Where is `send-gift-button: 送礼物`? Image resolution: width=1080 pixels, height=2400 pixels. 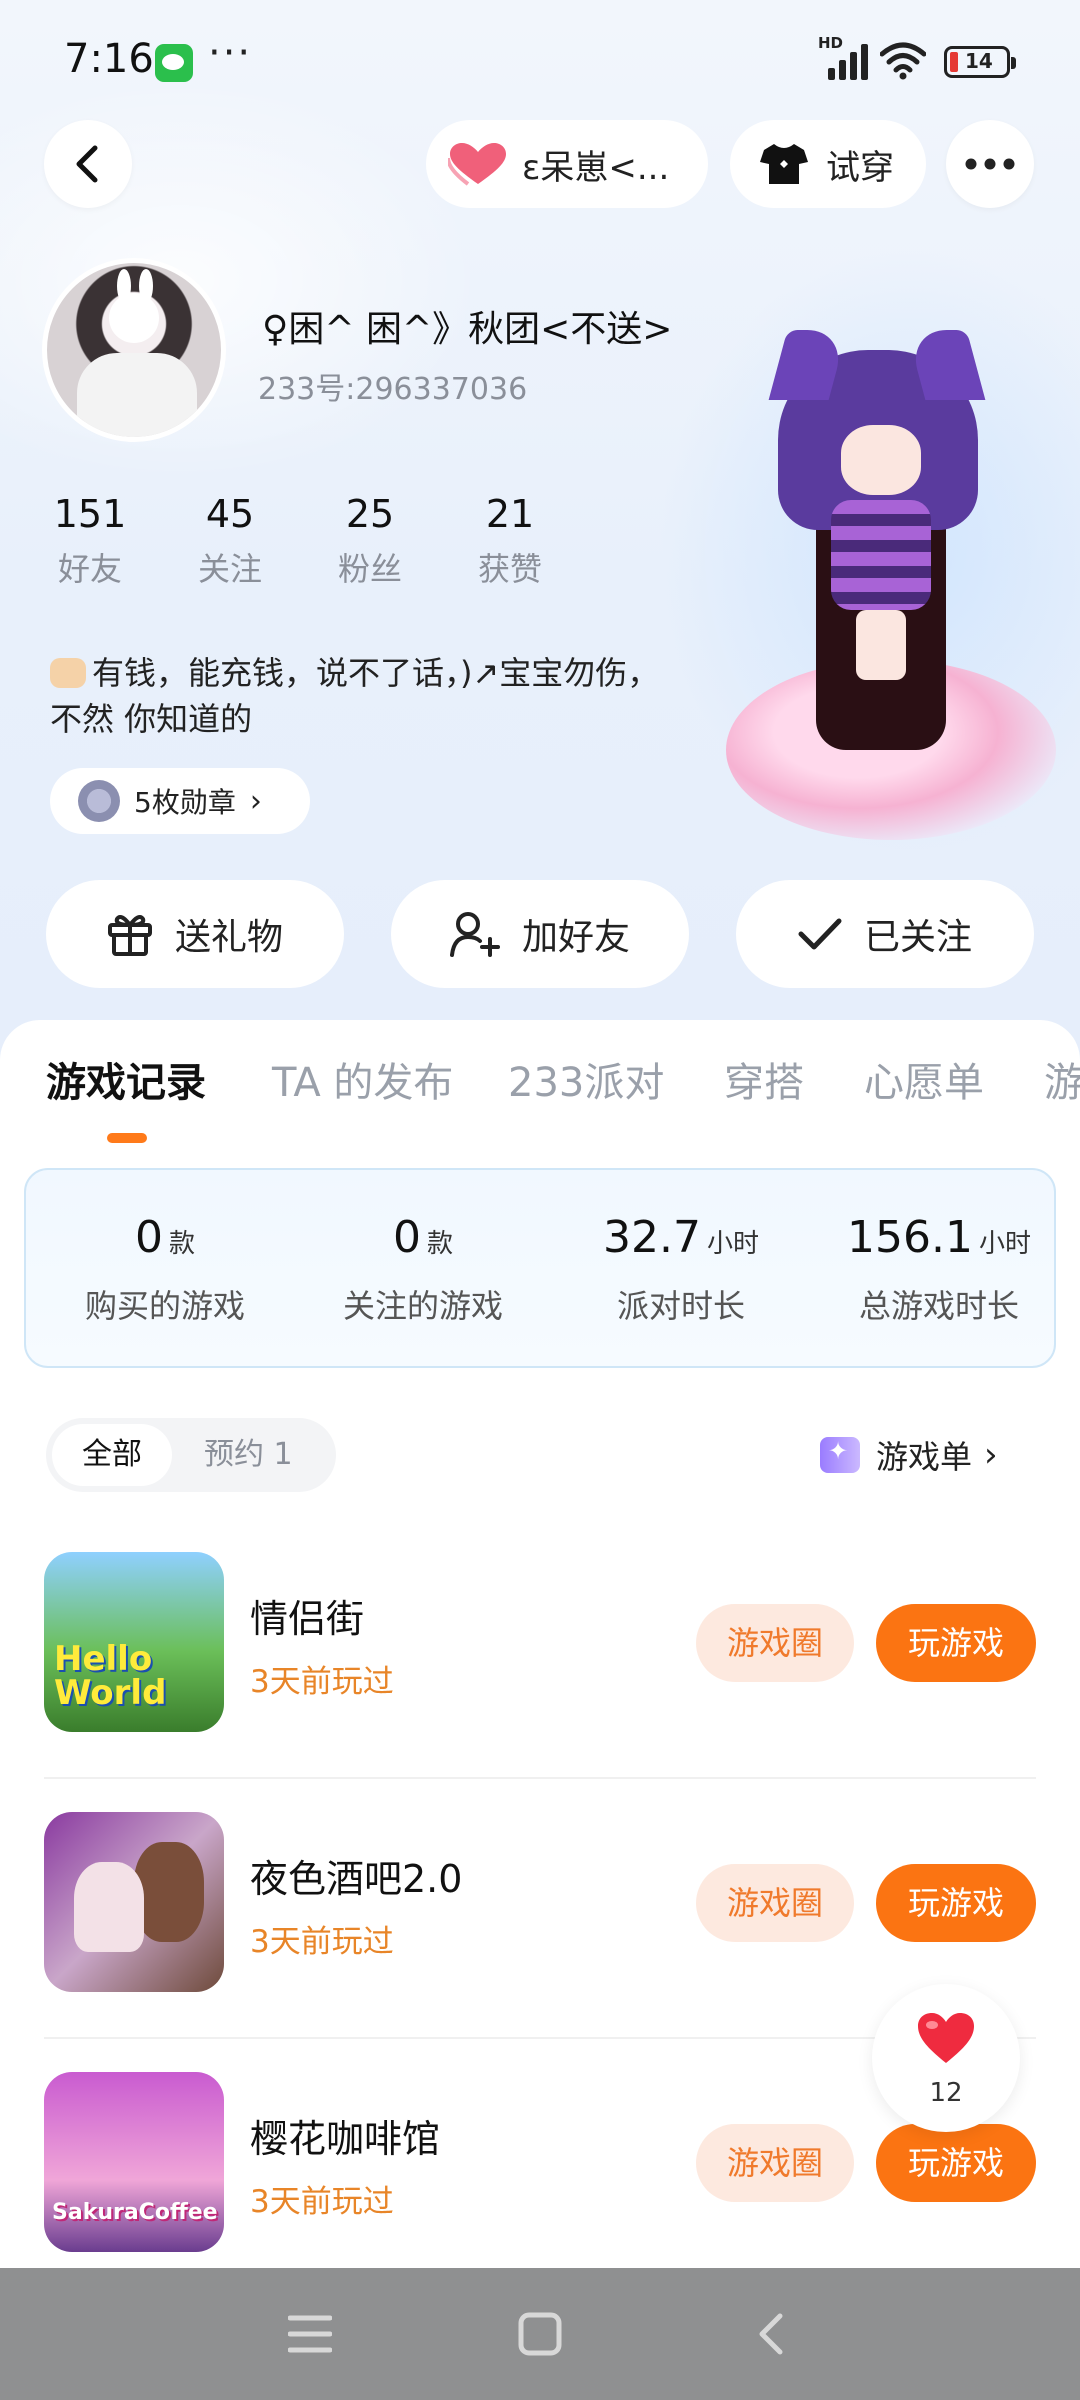
send-gift-button: 送礼物 is located at coordinates (195, 934).